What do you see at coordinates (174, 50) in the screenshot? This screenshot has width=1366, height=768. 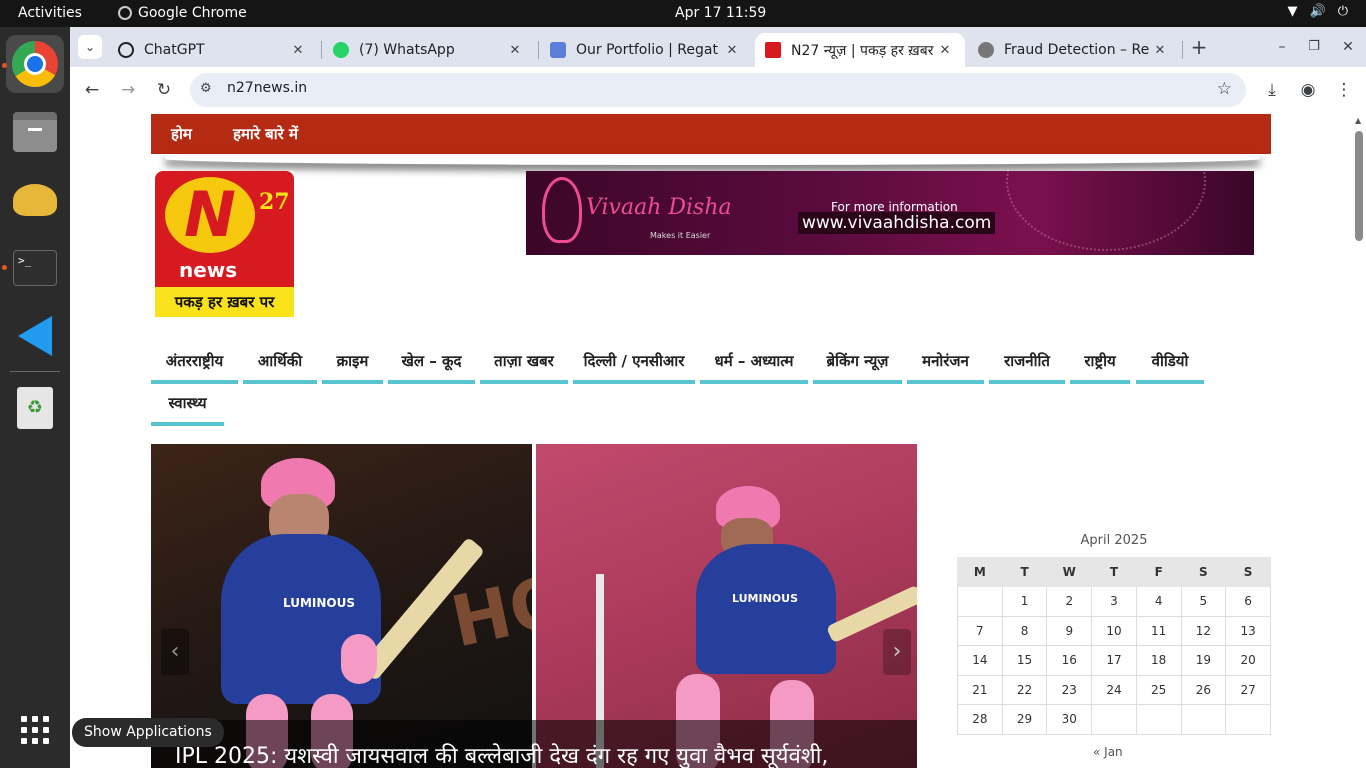 I see `tab-title: ChatGPT` at bounding box center [174, 50].